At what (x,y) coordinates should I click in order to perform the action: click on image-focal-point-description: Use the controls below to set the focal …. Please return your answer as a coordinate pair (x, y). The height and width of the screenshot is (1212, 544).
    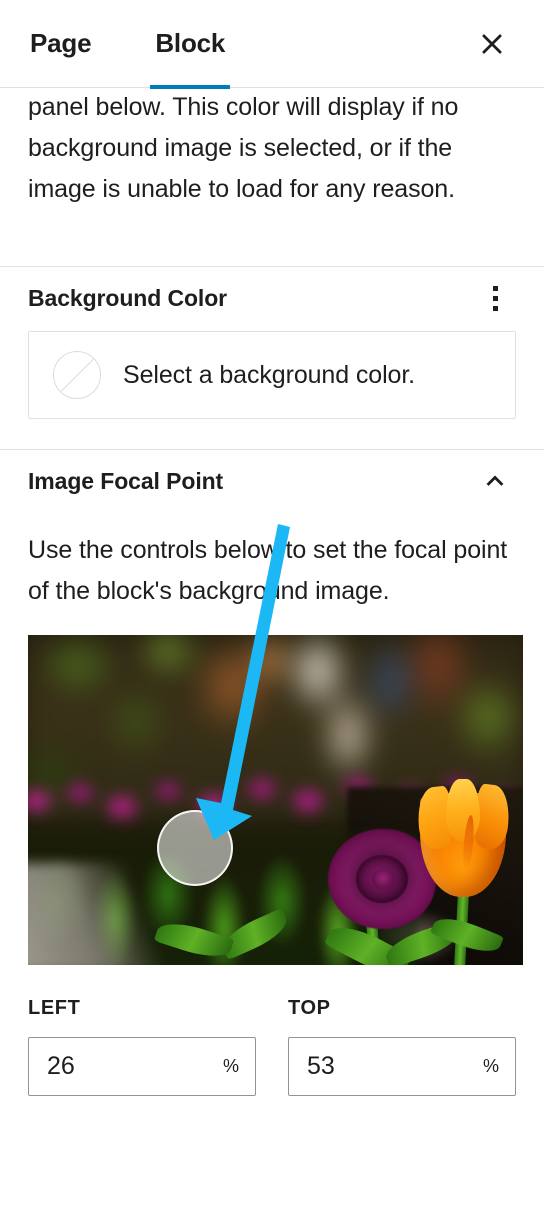
    Looking at the image, I should click on (268, 570).